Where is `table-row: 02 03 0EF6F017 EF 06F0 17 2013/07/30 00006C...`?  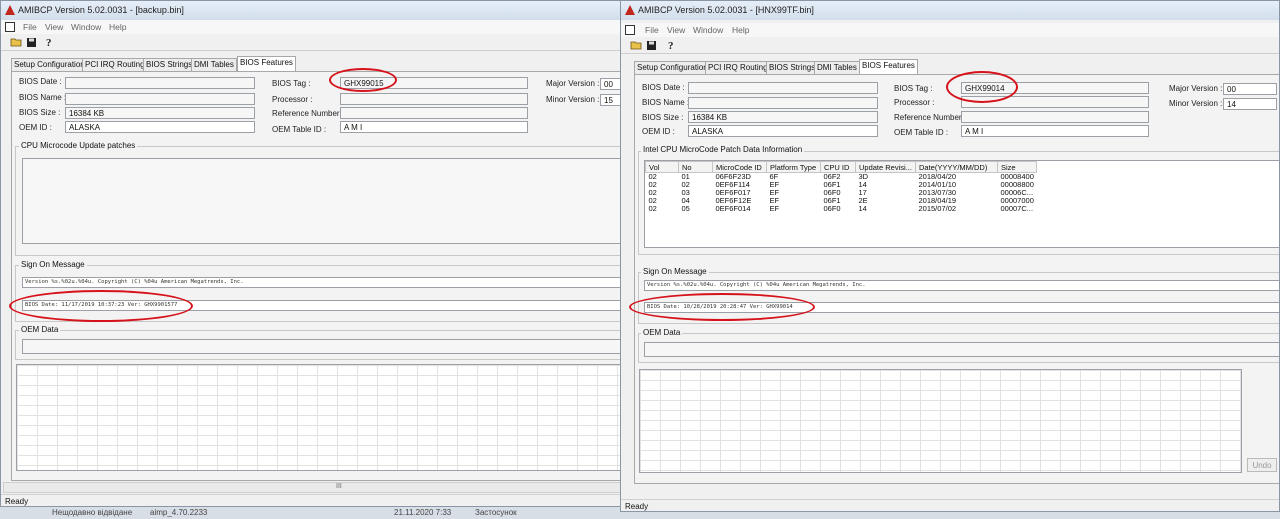 table-row: 02 03 0EF6F017 EF 06F0 17 2013/07/30 00006C... is located at coordinates (841, 193).